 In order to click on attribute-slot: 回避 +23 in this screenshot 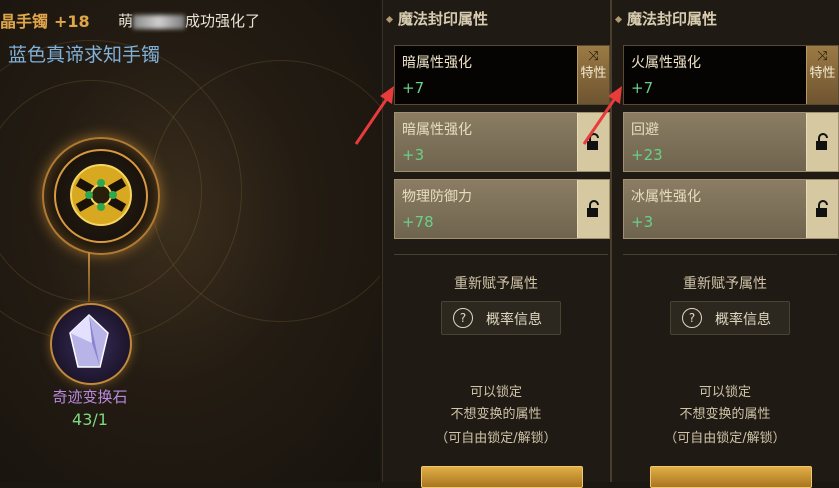, I will do `click(731, 142)`.